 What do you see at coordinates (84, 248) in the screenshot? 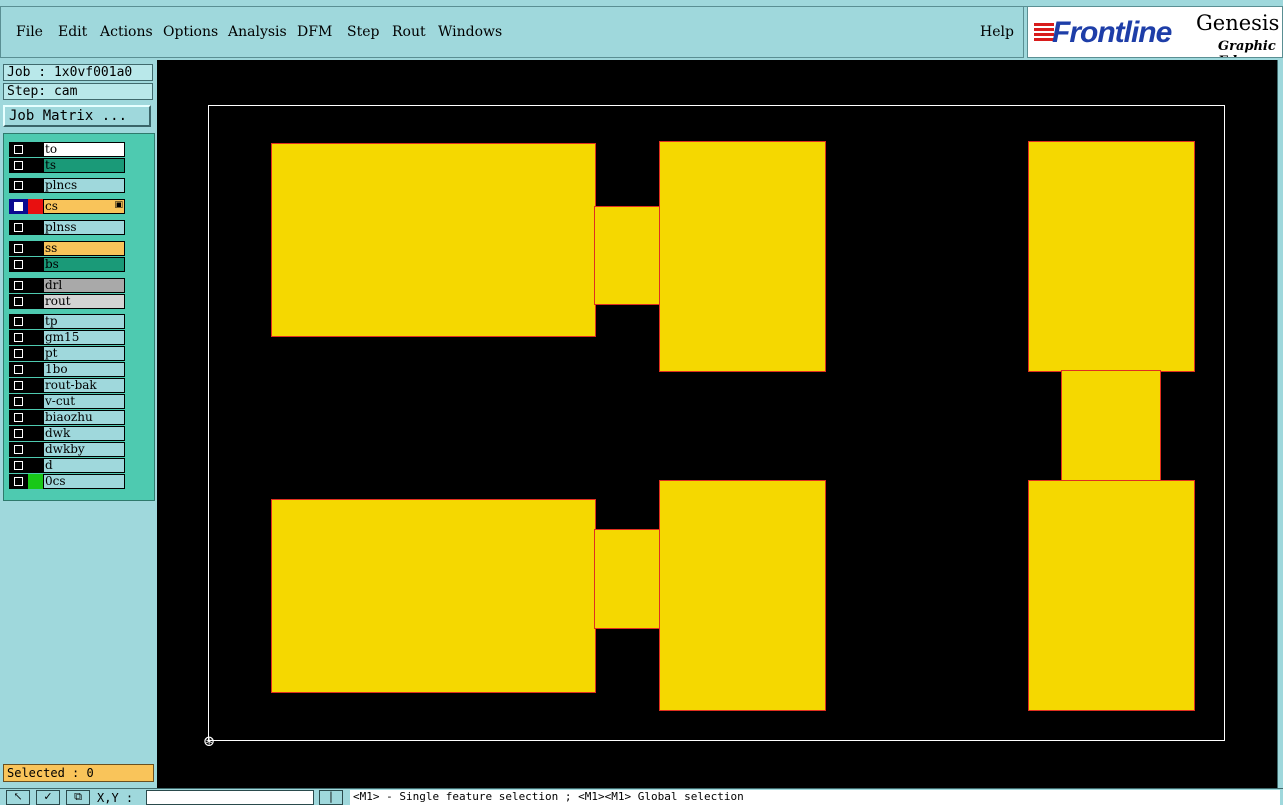
I see `layer-name: ss` at bounding box center [84, 248].